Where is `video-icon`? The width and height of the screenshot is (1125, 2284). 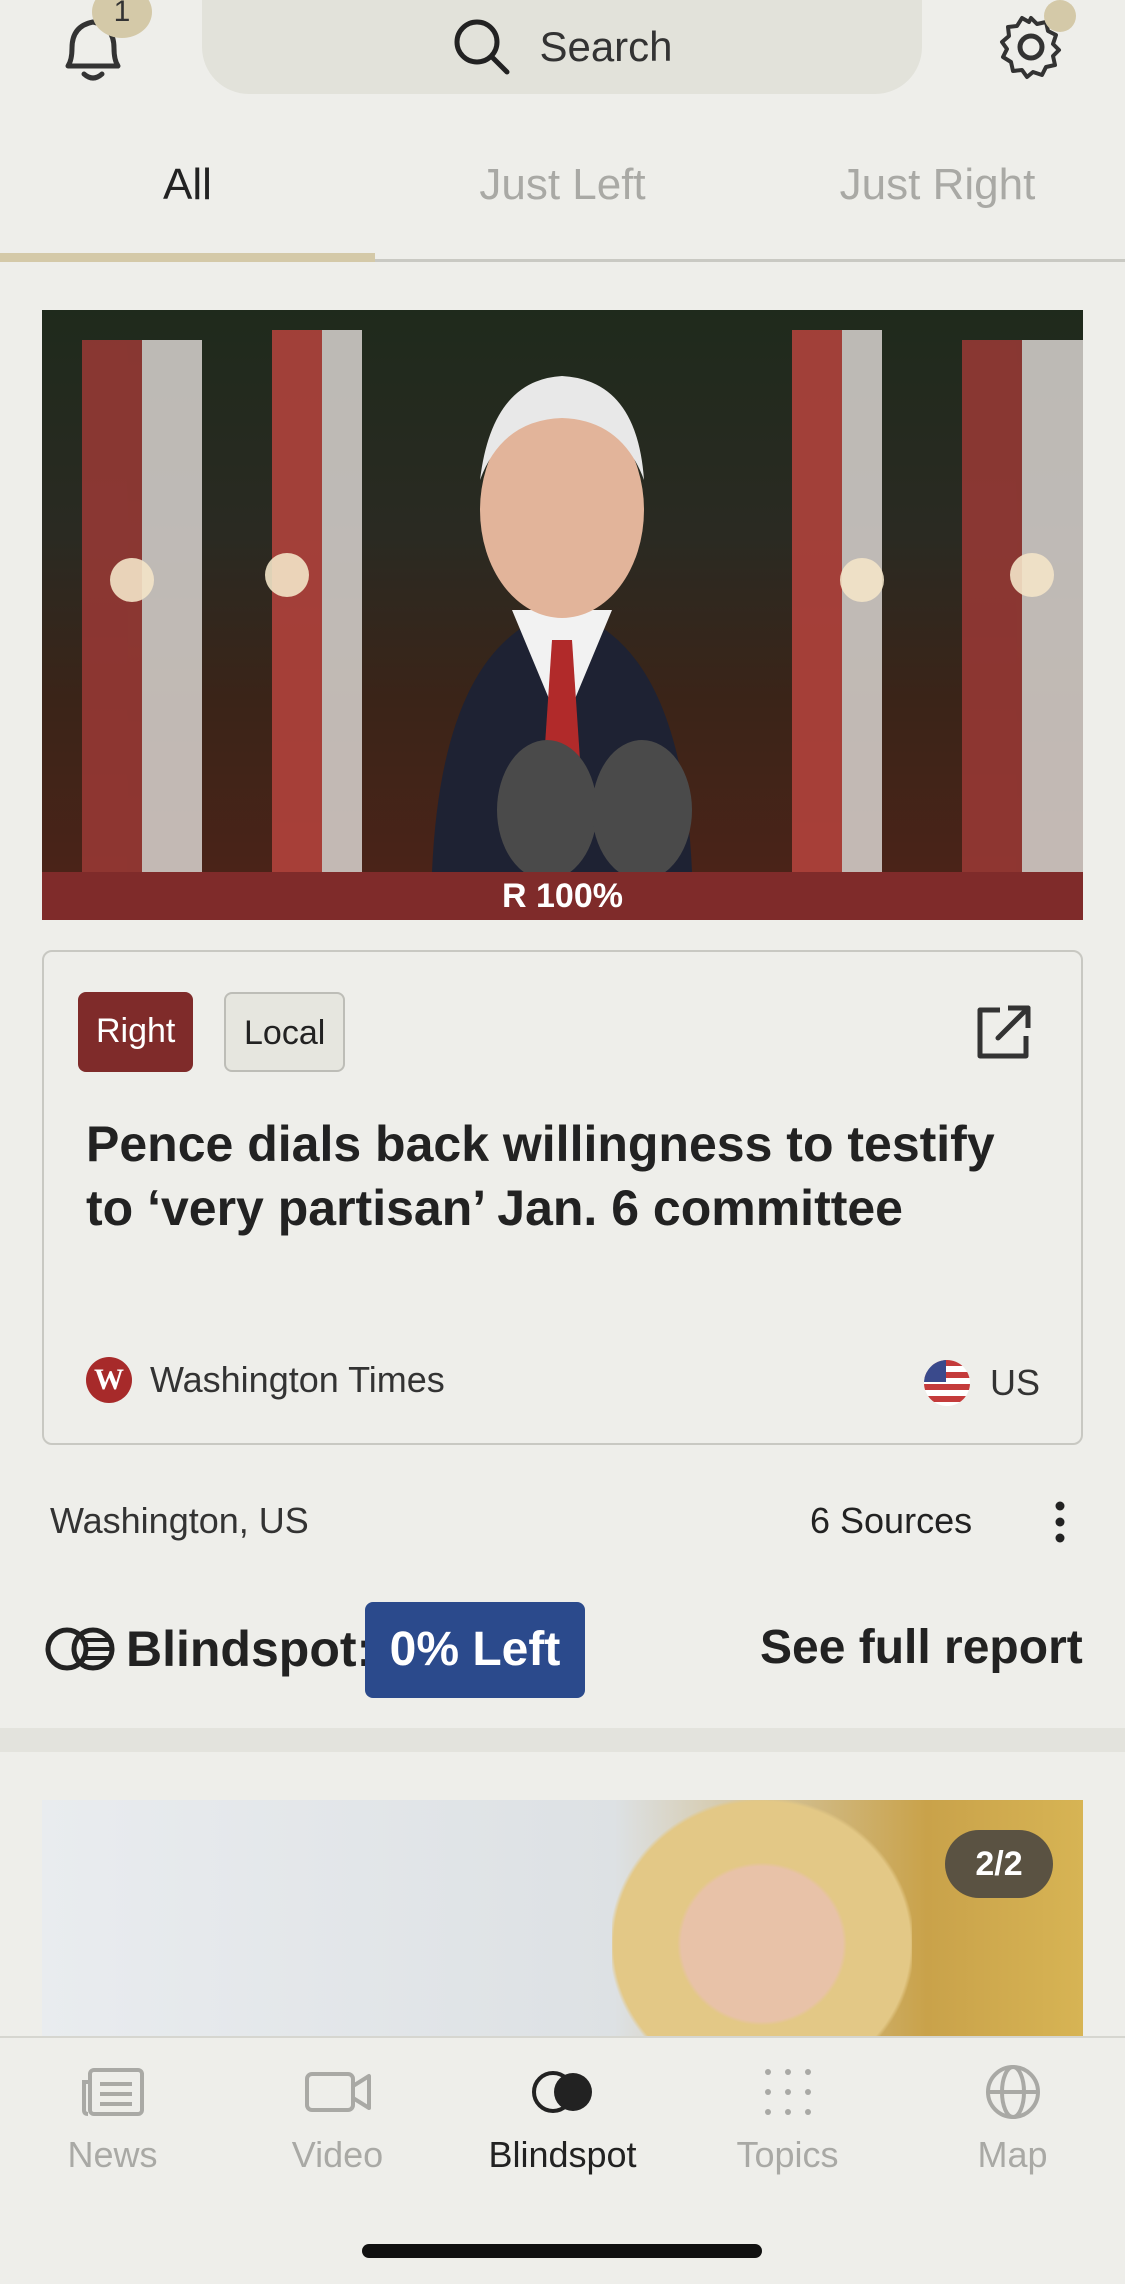 video-icon is located at coordinates (337, 2092).